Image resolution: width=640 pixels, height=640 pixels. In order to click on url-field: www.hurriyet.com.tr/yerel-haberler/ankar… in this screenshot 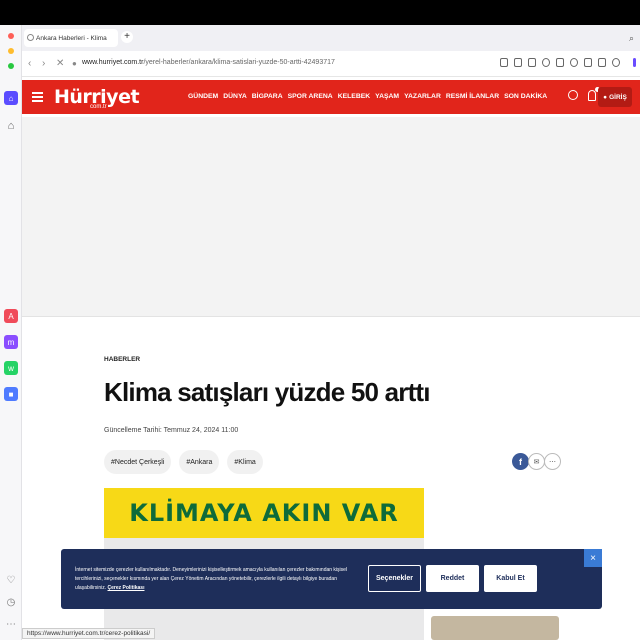, I will do `click(208, 62)`.